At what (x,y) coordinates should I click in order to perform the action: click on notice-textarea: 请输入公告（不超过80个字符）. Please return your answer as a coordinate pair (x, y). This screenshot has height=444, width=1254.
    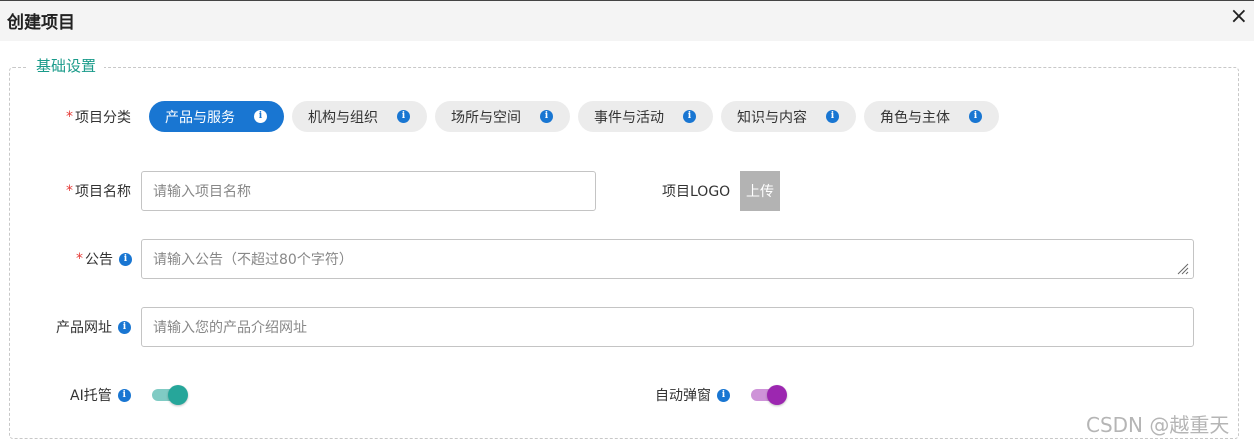
    Looking at the image, I should click on (667, 259).